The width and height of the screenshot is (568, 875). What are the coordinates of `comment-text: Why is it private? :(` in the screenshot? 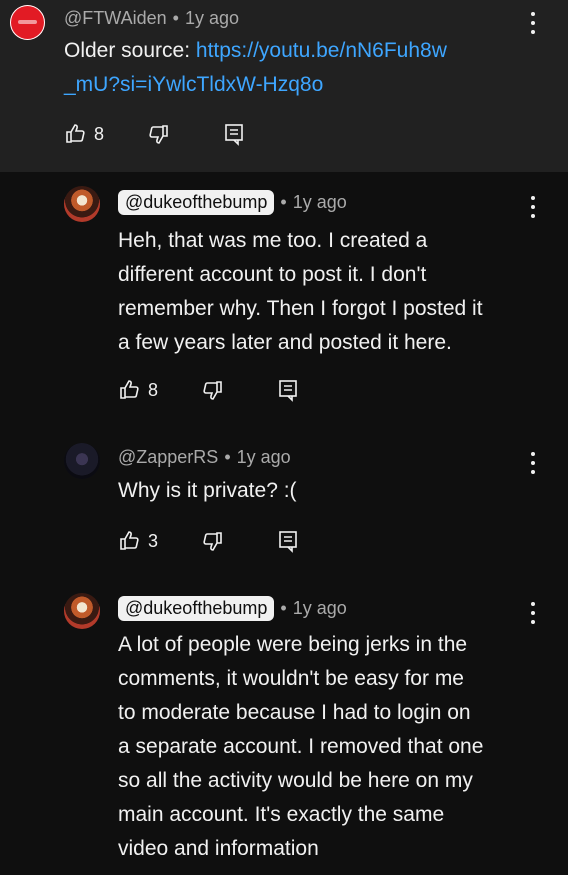 It's located at (207, 490).